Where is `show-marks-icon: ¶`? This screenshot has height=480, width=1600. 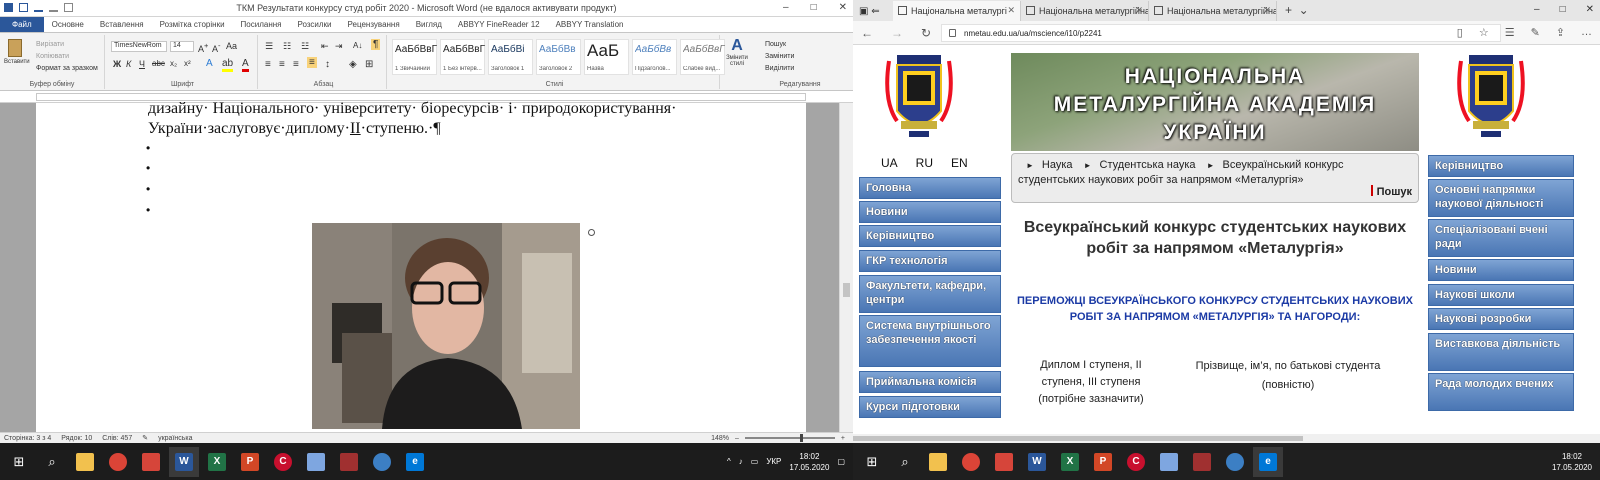
show-marks-icon: ¶ is located at coordinates (376, 44).